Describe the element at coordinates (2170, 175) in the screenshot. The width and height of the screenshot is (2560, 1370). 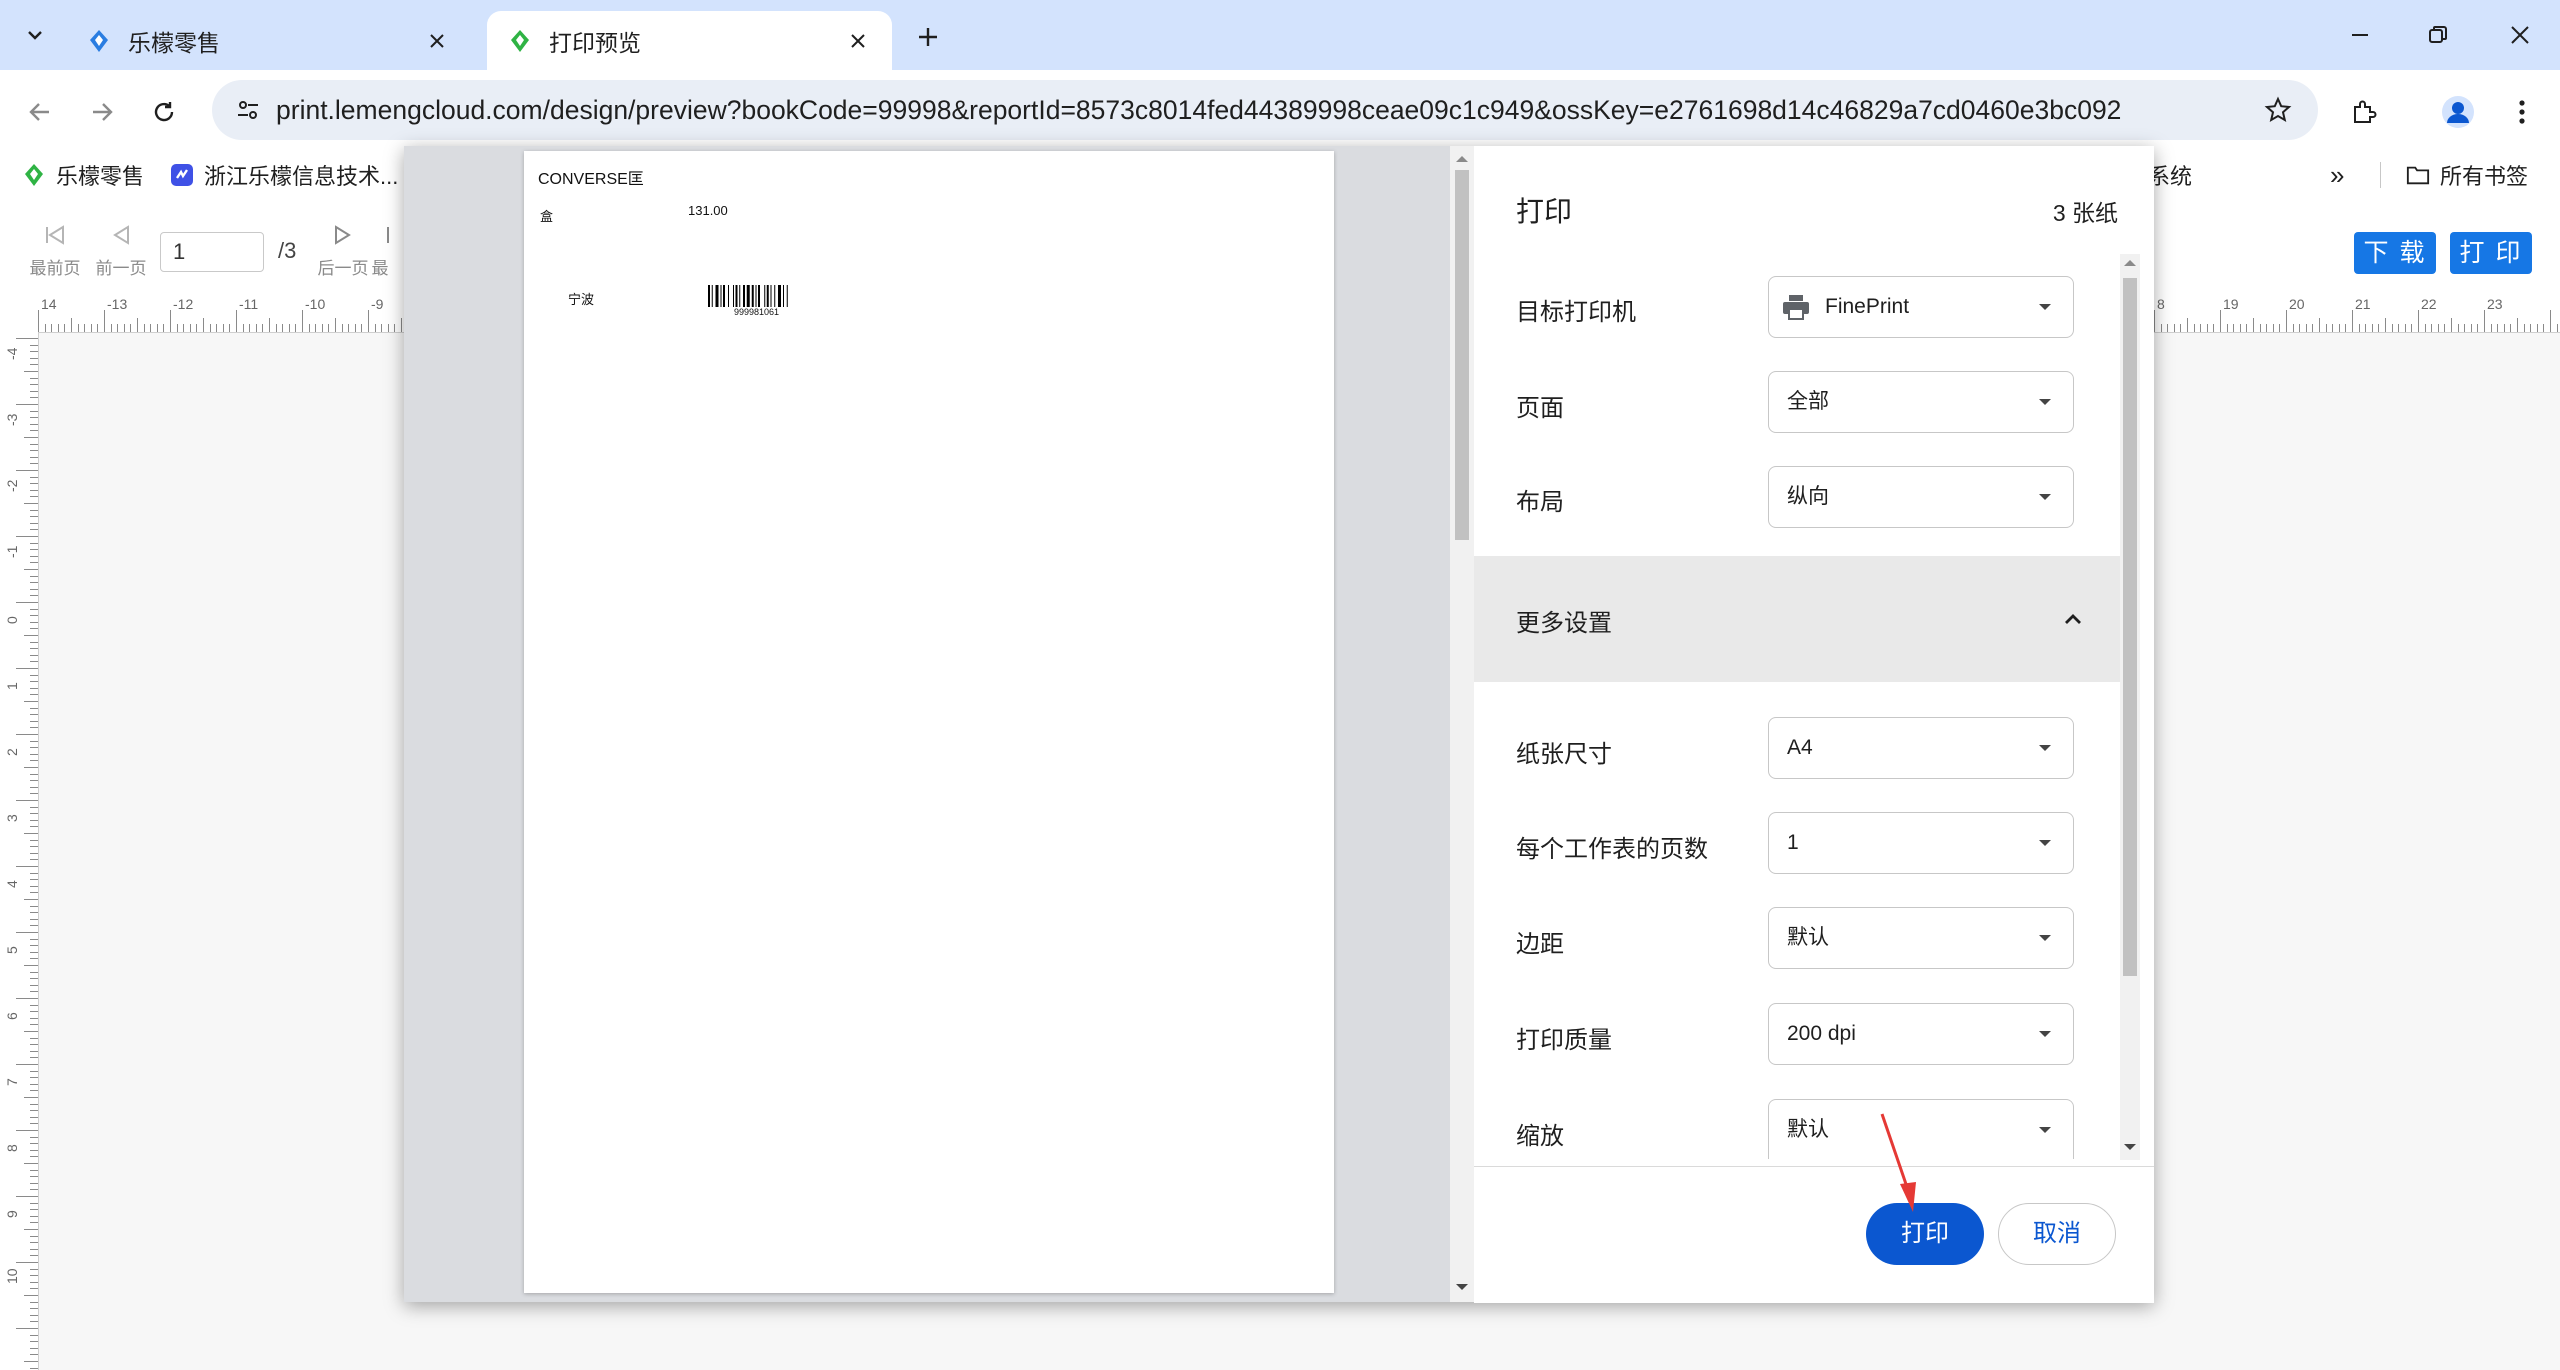
I see `bookmark-system: 系统` at that location.